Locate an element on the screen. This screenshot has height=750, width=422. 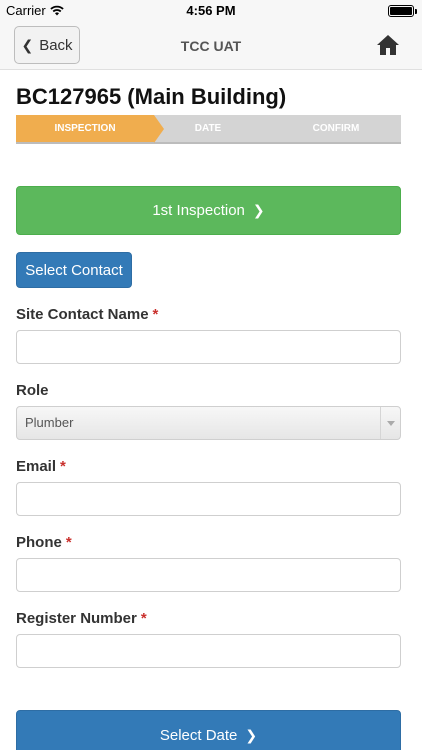
role-selected-value: Plumber is located at coordinates (49, 422).